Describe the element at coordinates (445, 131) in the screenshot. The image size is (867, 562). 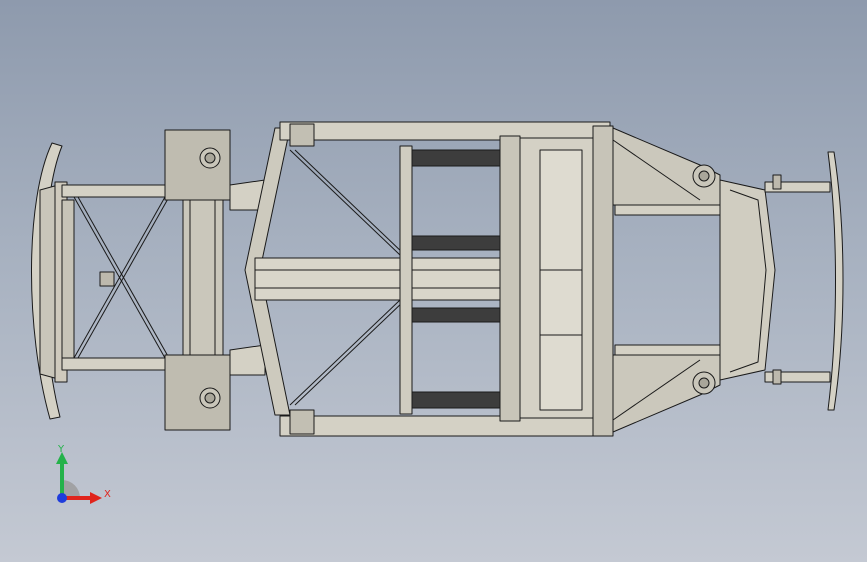
I see `left-side-rail` at that location.